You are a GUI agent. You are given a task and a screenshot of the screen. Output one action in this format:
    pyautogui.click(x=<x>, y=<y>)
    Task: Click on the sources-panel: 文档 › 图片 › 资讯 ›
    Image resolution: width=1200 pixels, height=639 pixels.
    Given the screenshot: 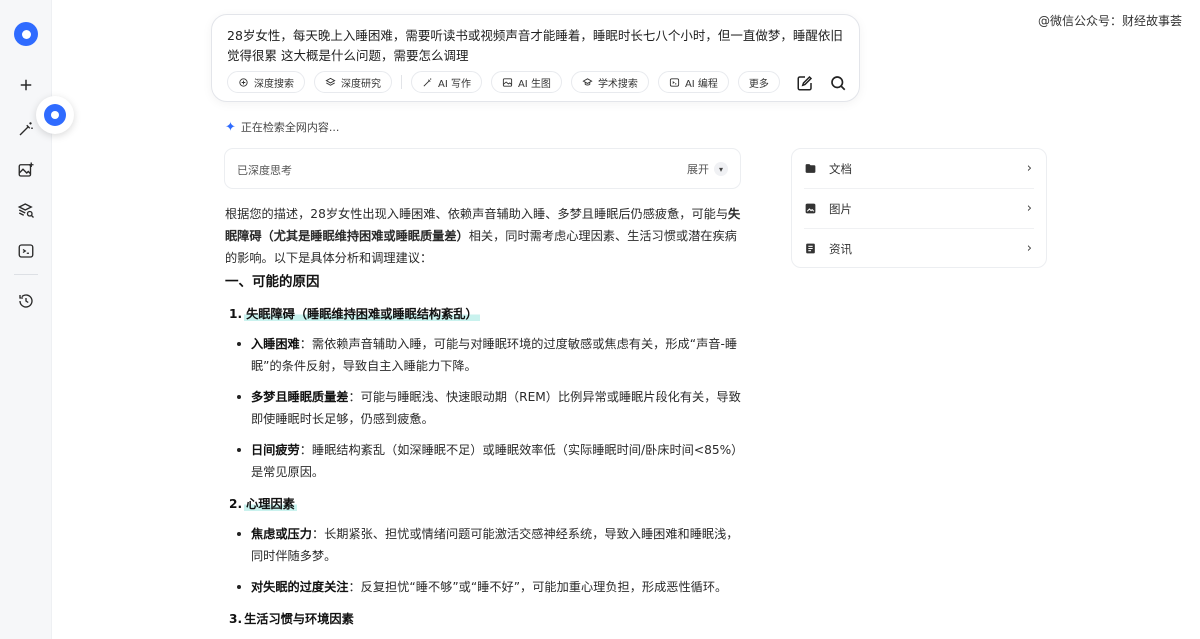 What is the action you would take?
    pyautogui.click(x=919, y=208)
    